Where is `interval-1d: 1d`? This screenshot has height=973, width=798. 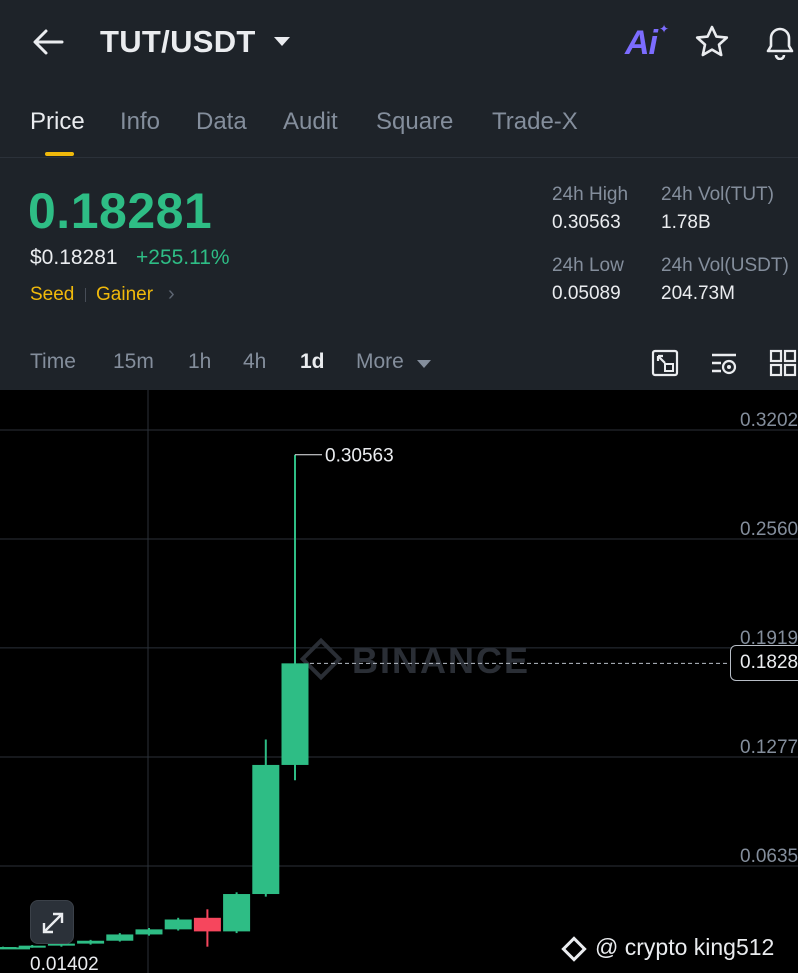
interval-1d: 1d is located at coordinates (312, 362).